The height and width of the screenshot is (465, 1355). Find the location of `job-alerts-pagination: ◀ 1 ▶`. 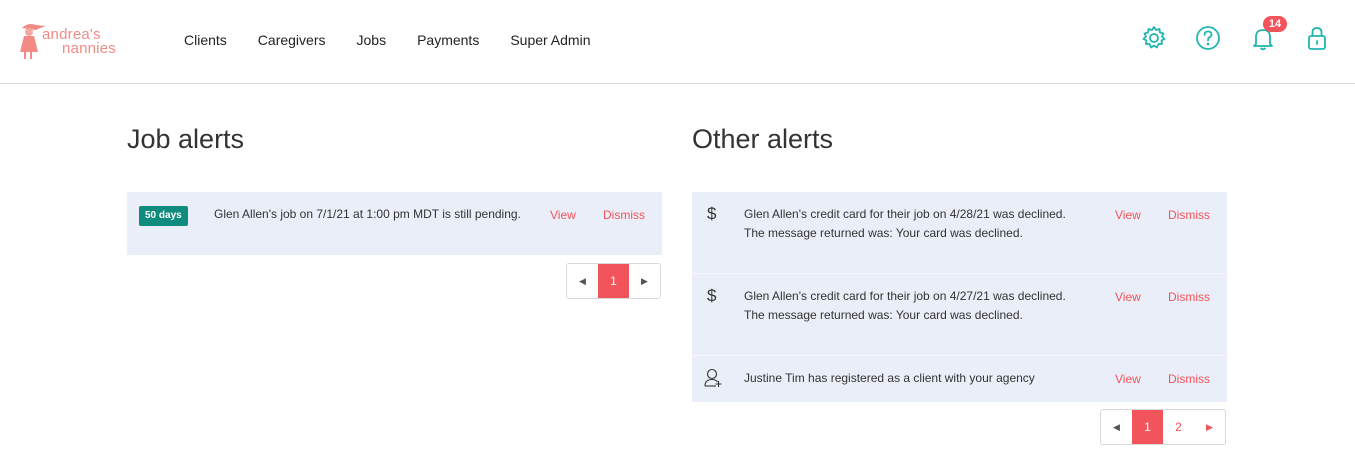

job-alerts-pagination: ◀ 1 ▶ is located at coordinates (613, 281).